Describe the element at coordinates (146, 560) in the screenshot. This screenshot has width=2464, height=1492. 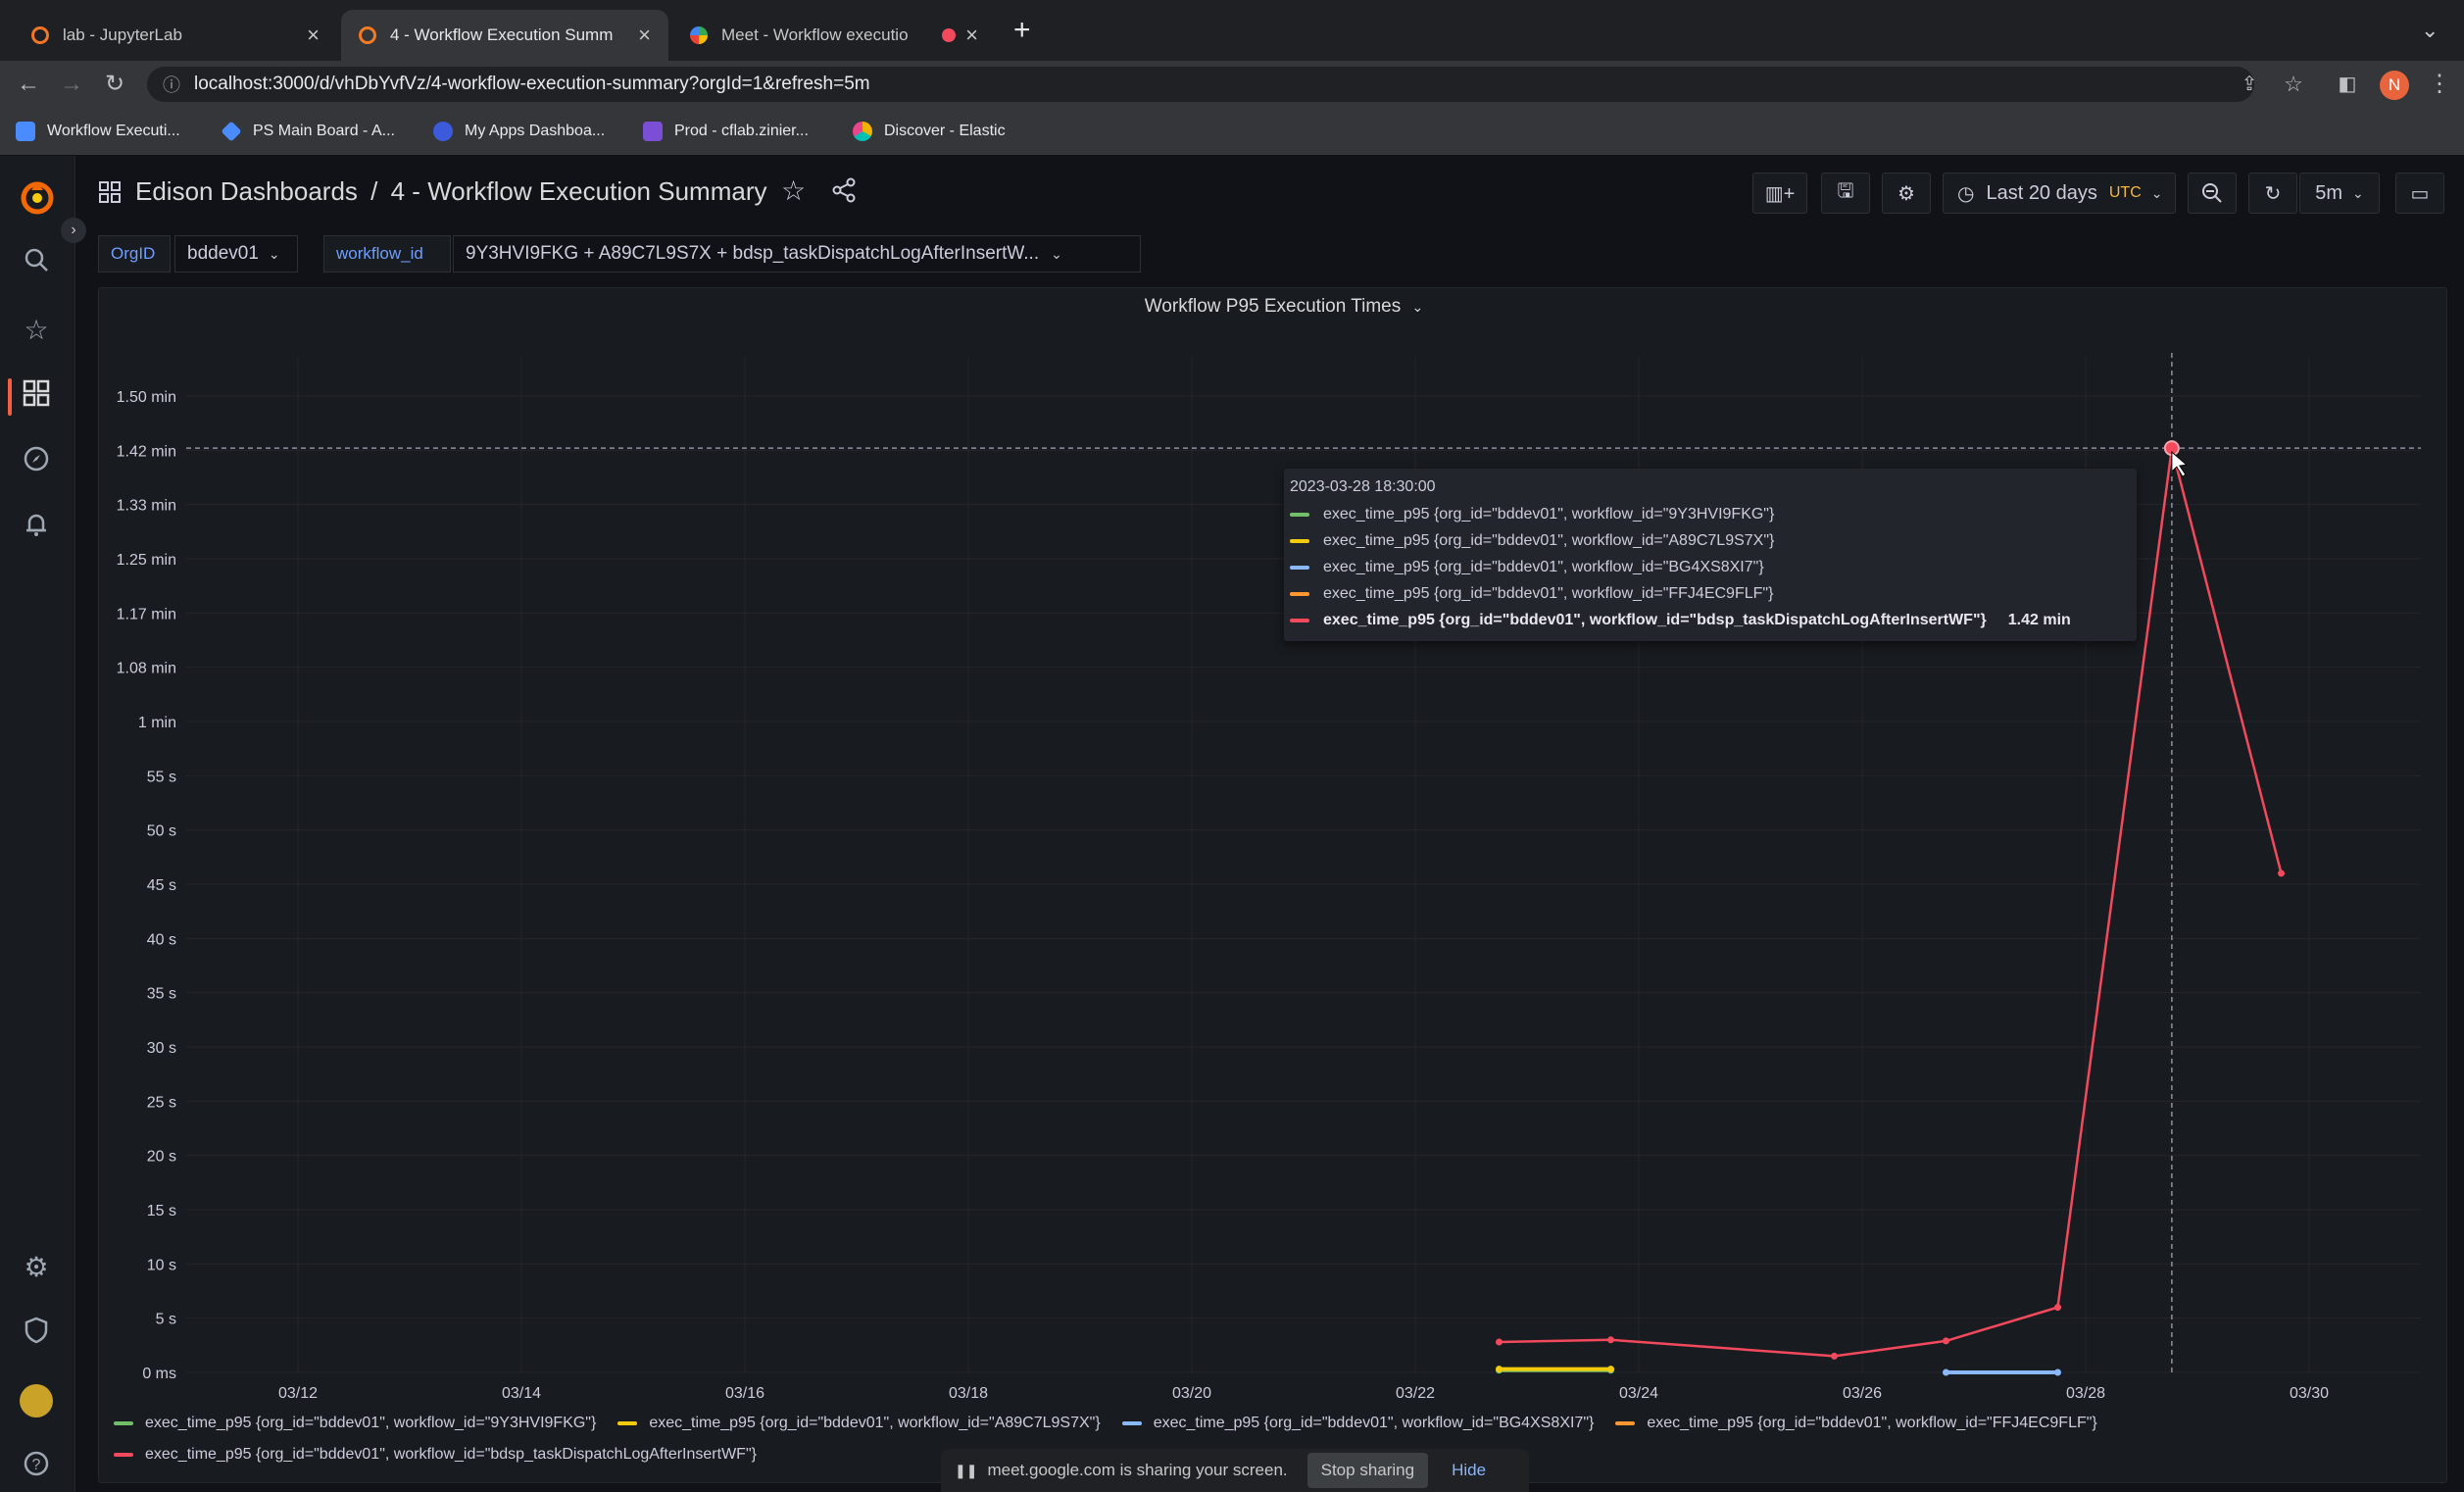
I see `y-tick-label: 1.25 min` at that location.